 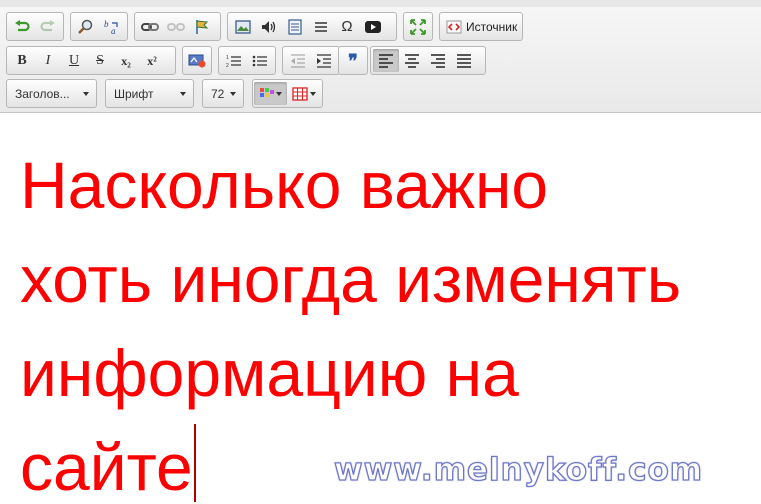 I want to click on subscript-label: x₂, so click(x=126, y=60).